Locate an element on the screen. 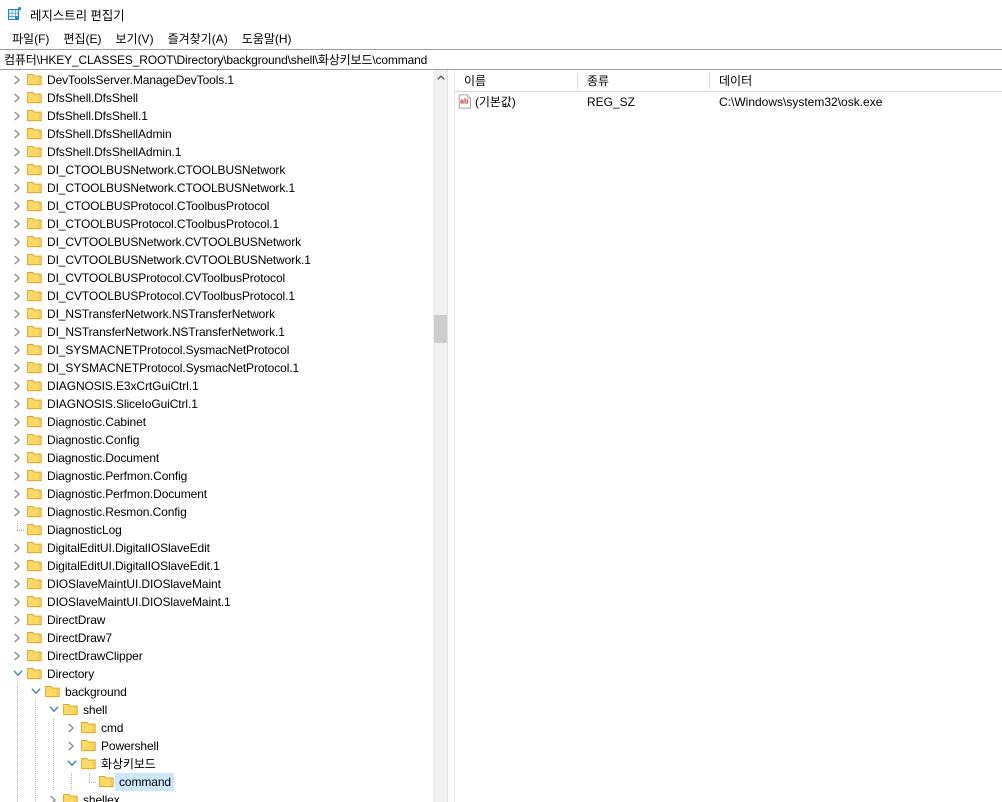 Image resolution: width=1002 pixels, height=802 pixels. tree-item: DfsShell.DfsShell.1 is located at coordinates (217, 116).